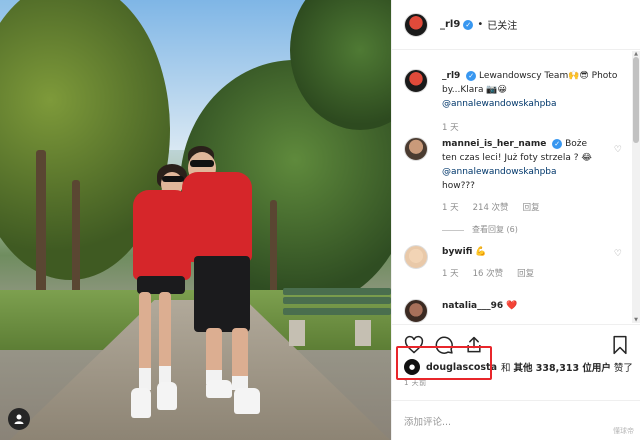 The height and width of the screenshot is (440, 640). What do you see at coordinates (472, 306) in the screenshot?
I see `comment-username: natalia___96` at bounding box center [472, 306].